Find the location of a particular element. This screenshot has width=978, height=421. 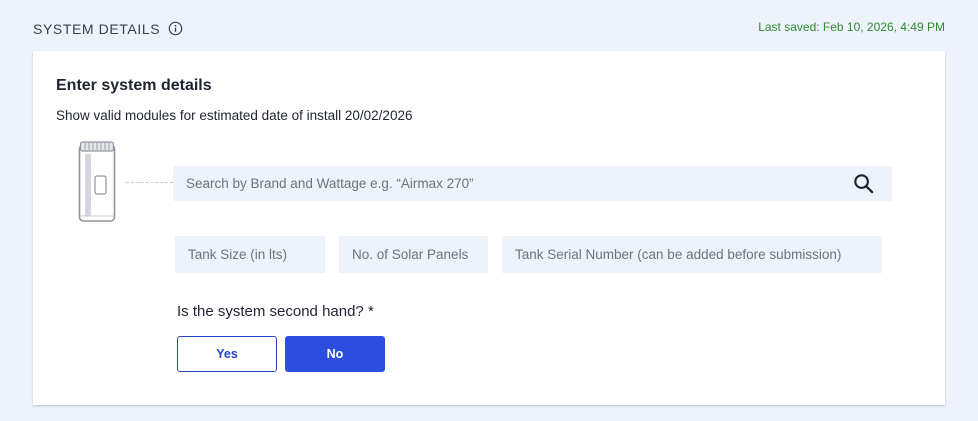

tank-serial-field is located at coordinates (692, 254).